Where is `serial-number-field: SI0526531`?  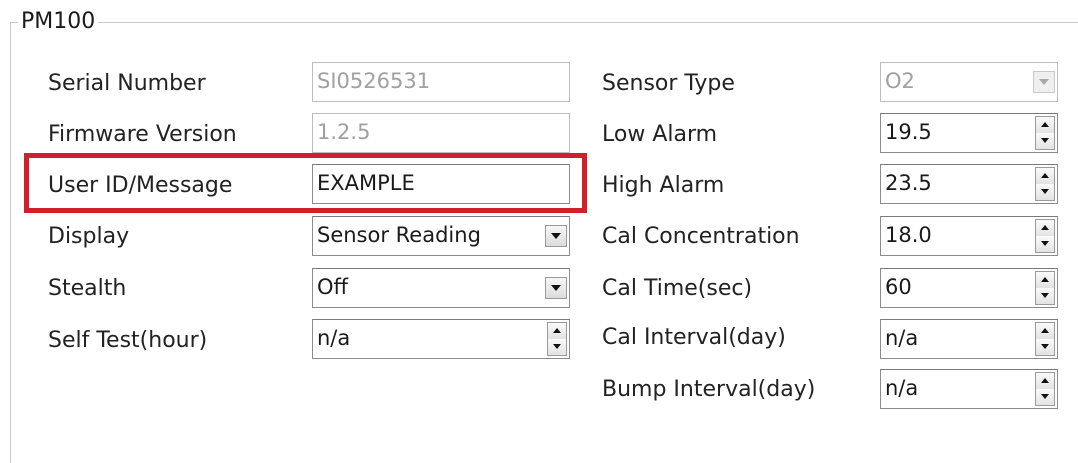
serial-number-field: SI0526531 is located at coordinates (441, 82).